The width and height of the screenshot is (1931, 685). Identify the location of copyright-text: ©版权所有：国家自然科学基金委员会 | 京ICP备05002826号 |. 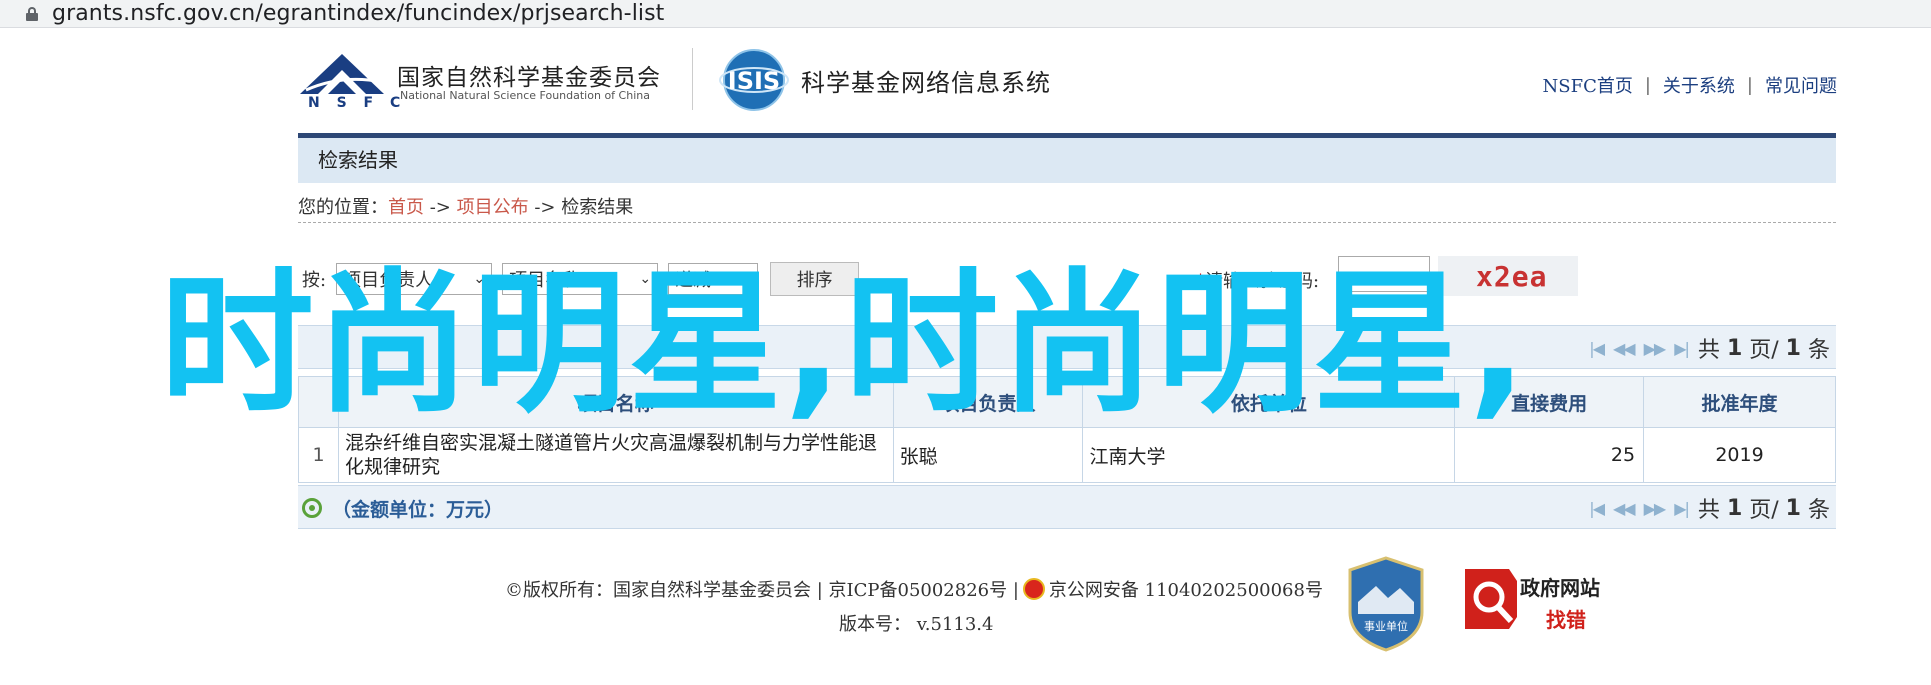
(762, 590).